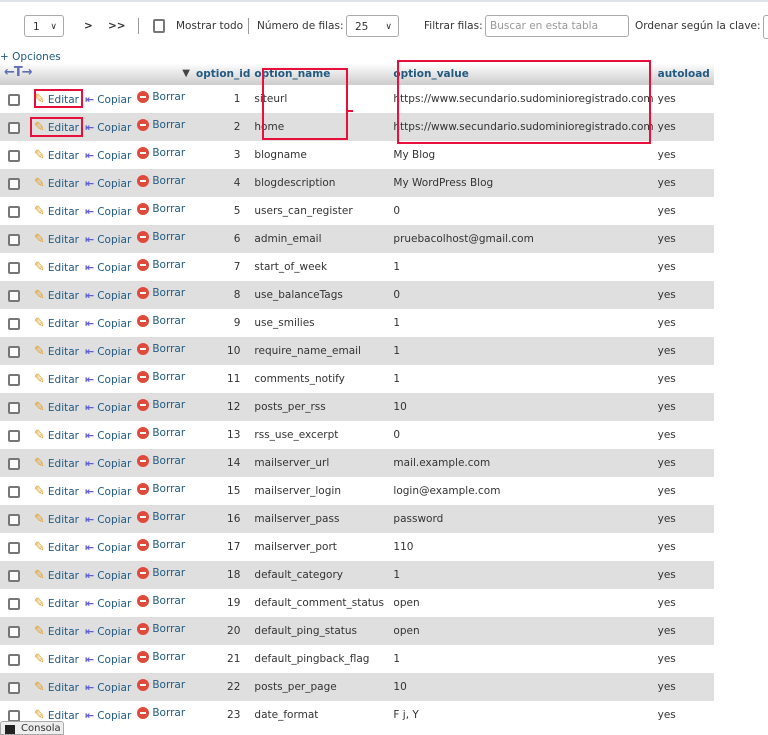 The height and width of the screenshot is (735, 768). Describe the element at coordinates (523, 463) in the screenshot. I see `cell-option-value: mail.example.com` at that location.